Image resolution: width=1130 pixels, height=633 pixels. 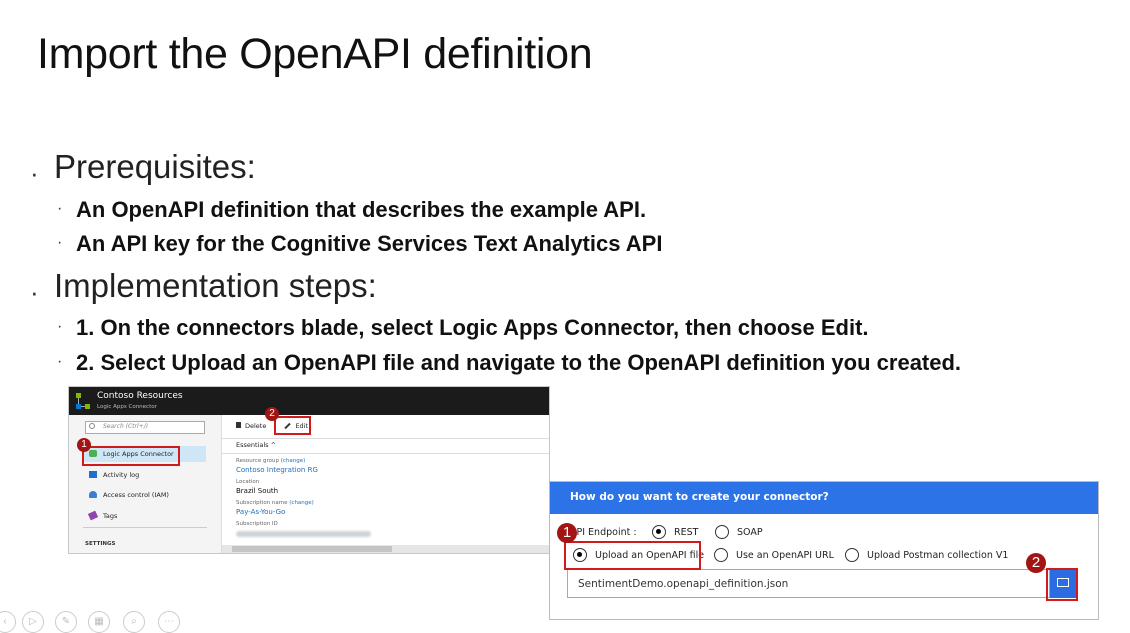 What do you see at coordinates (257, 461) in the screenshot?
I see `field-key-text: Resource group` at bounding box center [257, 461].